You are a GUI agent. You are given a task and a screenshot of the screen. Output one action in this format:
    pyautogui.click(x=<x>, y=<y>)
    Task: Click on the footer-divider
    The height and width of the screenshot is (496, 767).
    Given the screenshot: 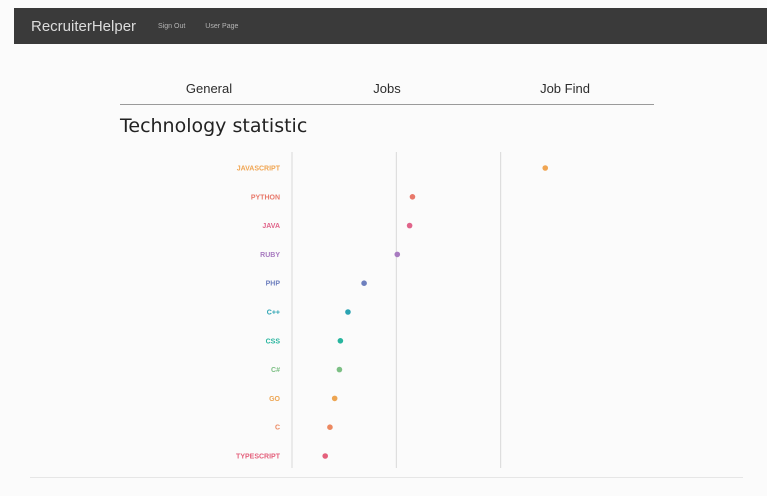 What is the action you would take?
    pyautogui.click(x=386, y=477)
    